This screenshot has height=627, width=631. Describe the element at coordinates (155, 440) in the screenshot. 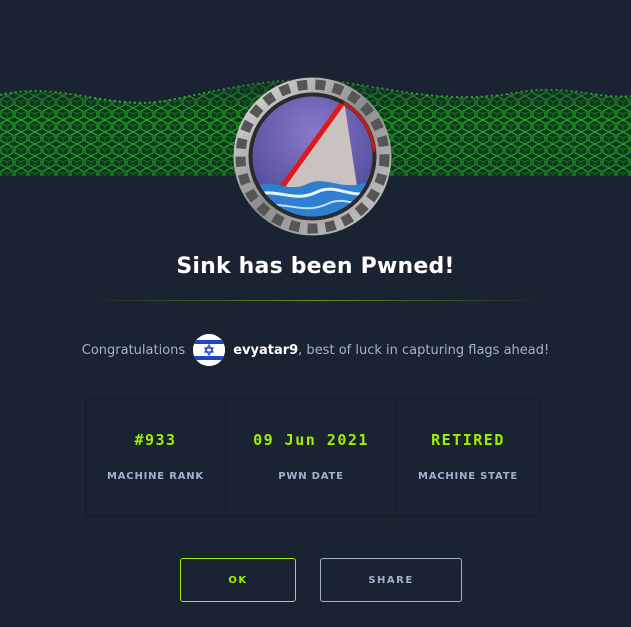

I see `machine-rank-value: #933` at that location.